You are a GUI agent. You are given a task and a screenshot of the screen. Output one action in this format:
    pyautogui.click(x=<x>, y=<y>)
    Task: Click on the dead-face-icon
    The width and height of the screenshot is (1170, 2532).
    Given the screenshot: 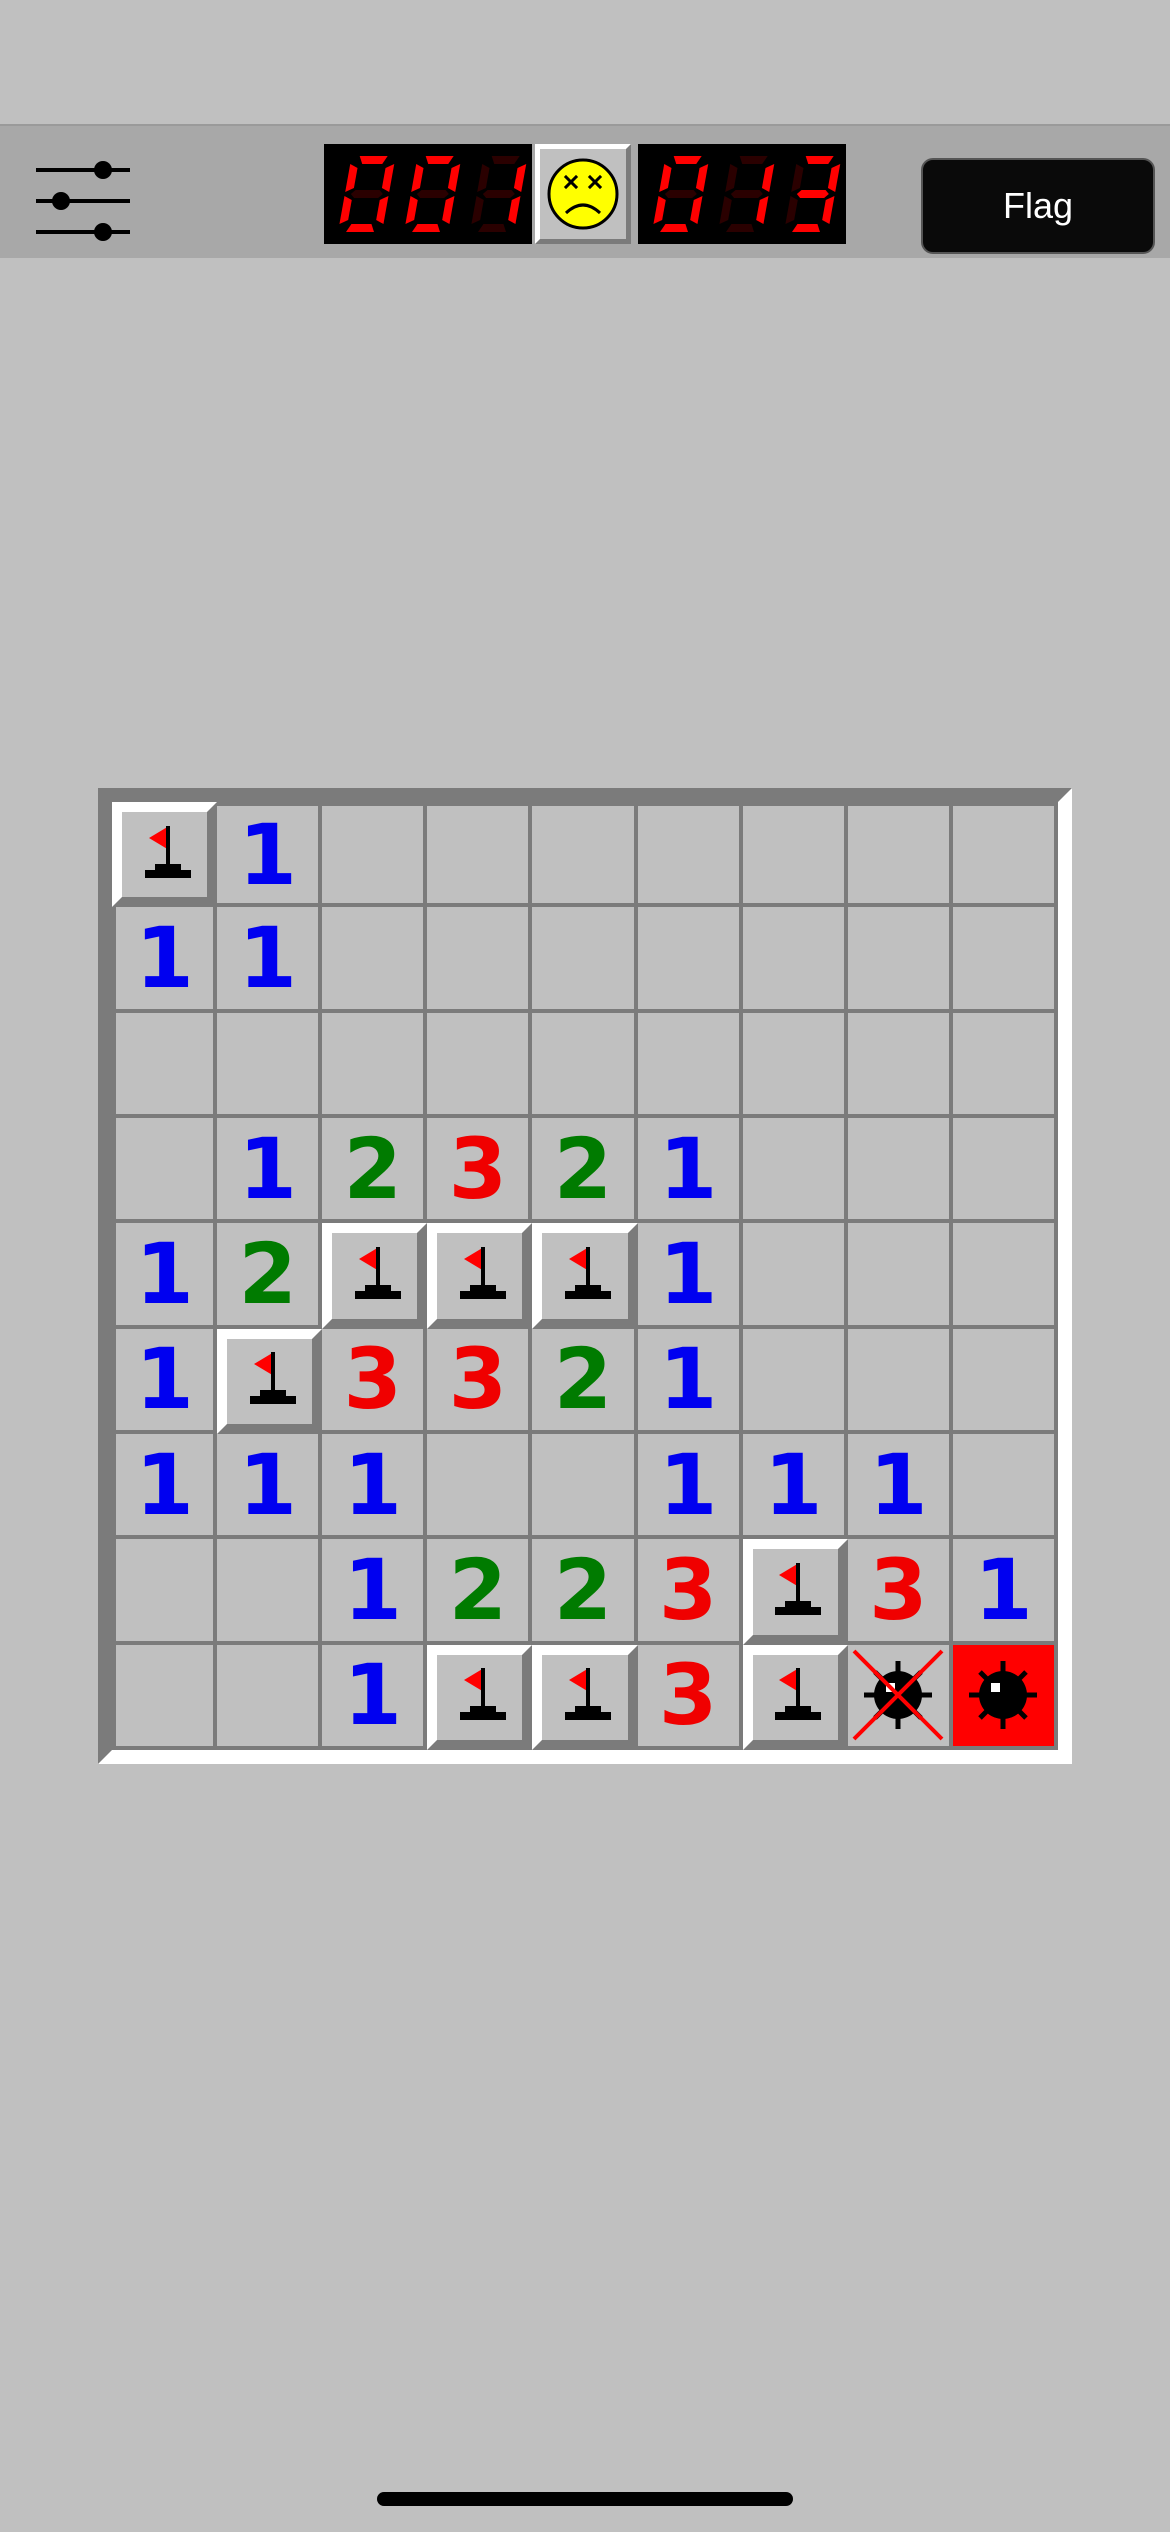 What is the action you would take?
    pyautogui.click(x=583, y=194)
    